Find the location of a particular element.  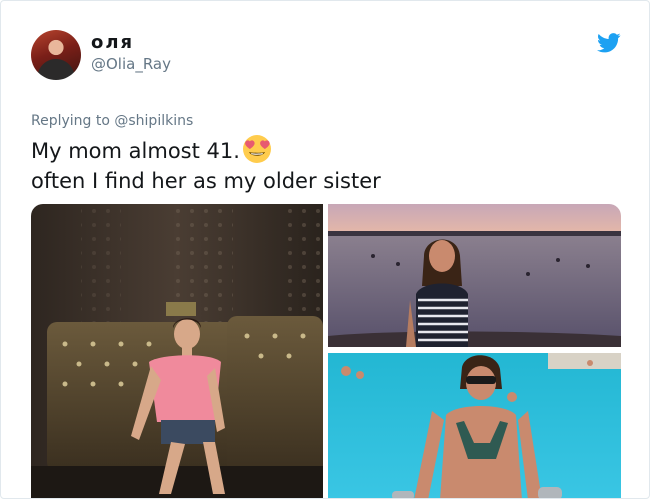

photo-beach-sunset-image is located at coordinates (474, 275).